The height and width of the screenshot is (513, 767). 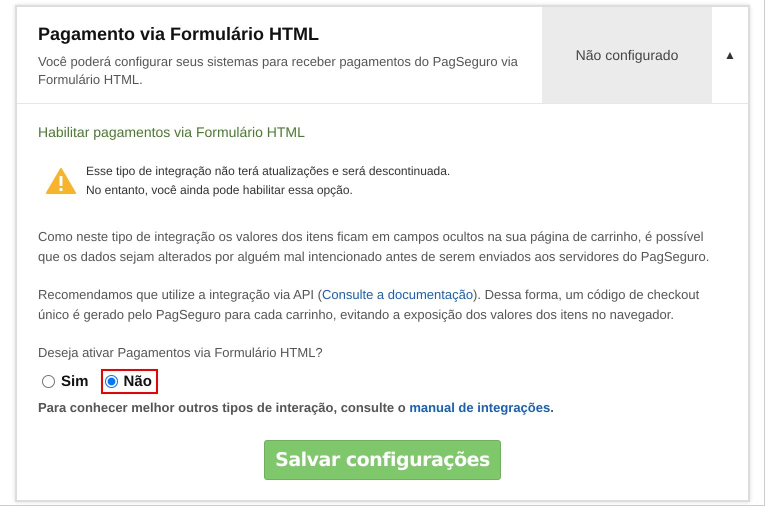 I want to click on panel-description: Você poderá configurar seus sistemas para receber pagamentos do PagSeguro via Formulário HTML., so click(x=278, y=71).